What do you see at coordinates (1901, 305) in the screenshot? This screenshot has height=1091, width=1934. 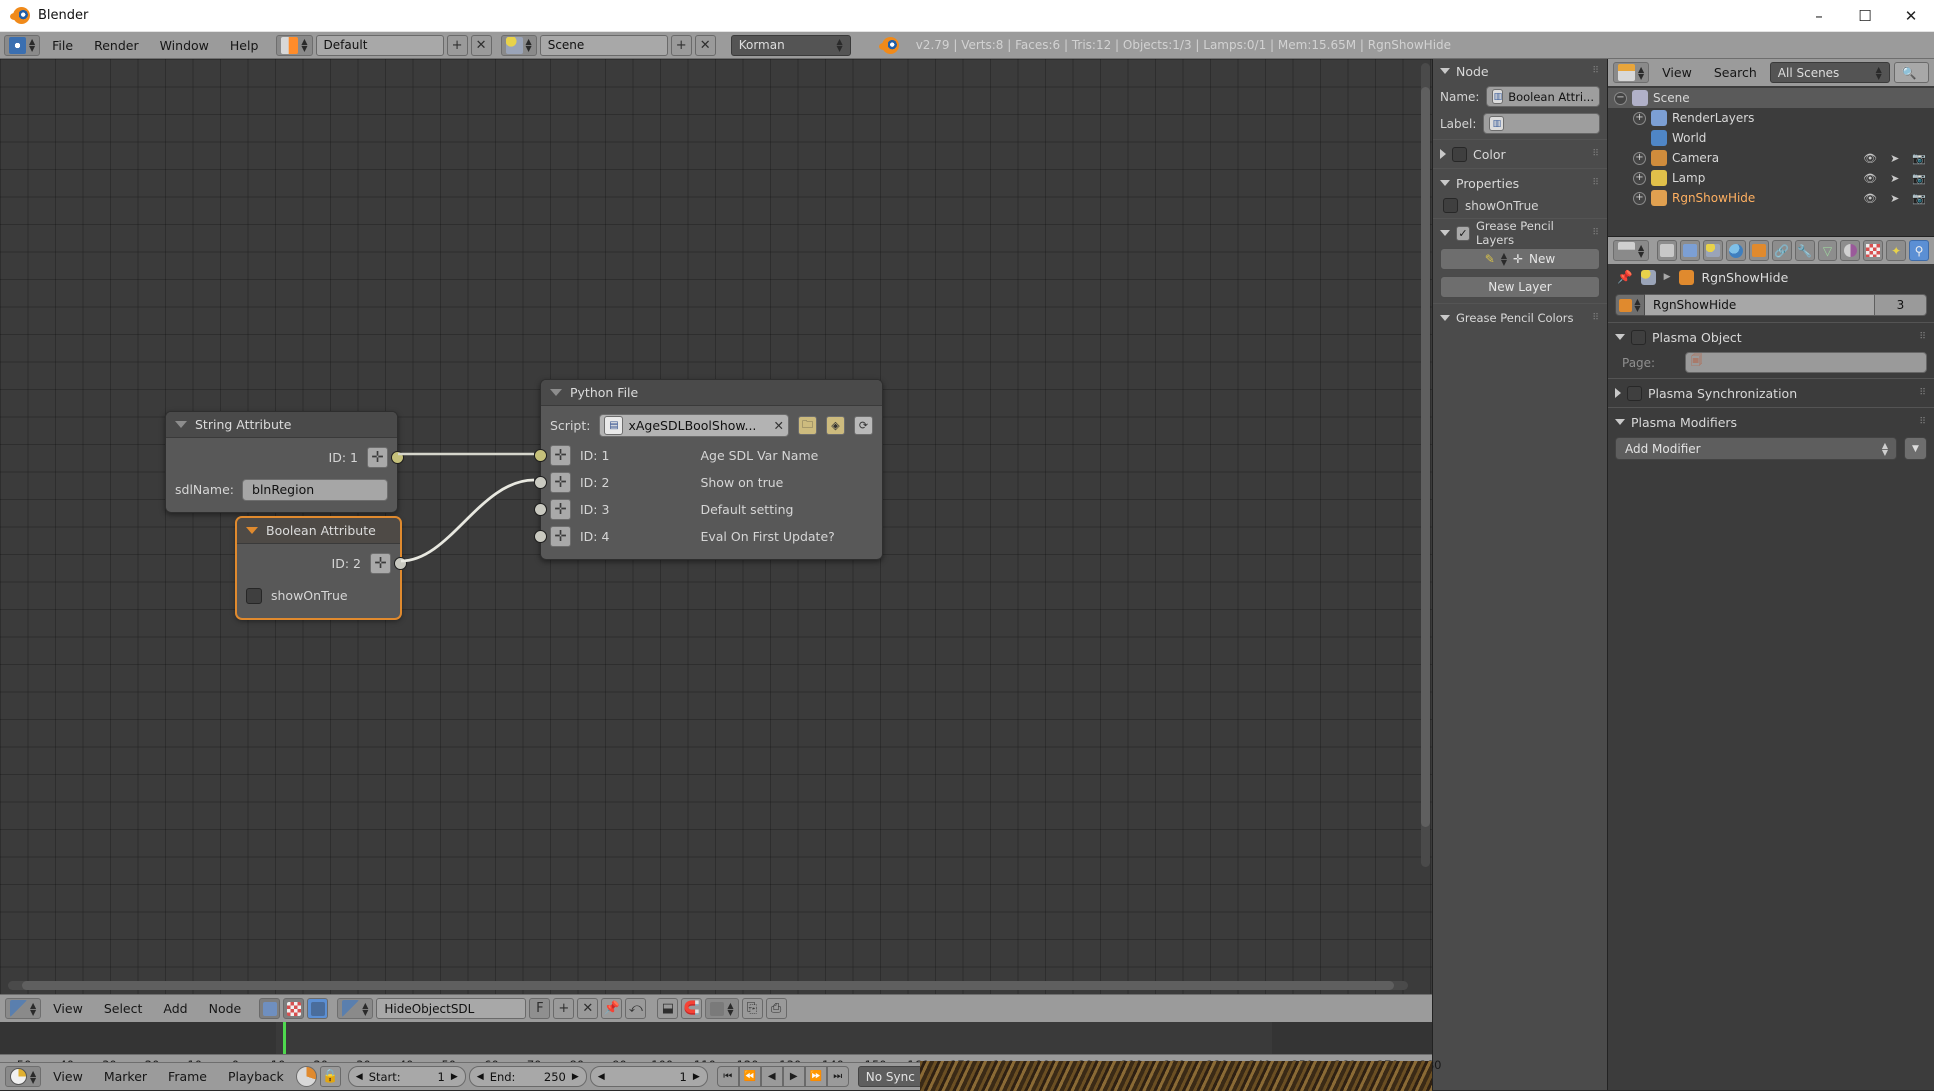 I see `object-users-count: 3` at bounding box center [1901, 305].